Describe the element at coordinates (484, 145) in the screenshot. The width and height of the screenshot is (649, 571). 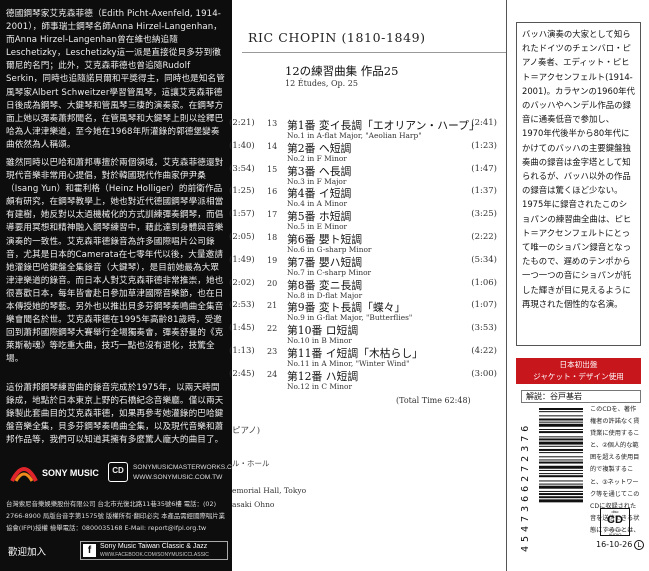
I see `track-duration: (1:23)` at that location.